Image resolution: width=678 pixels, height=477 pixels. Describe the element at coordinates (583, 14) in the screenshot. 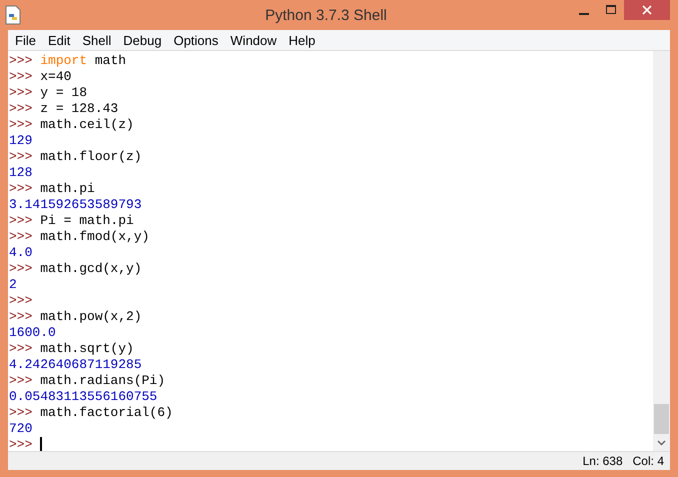

I see `minimize-icon` at that location.